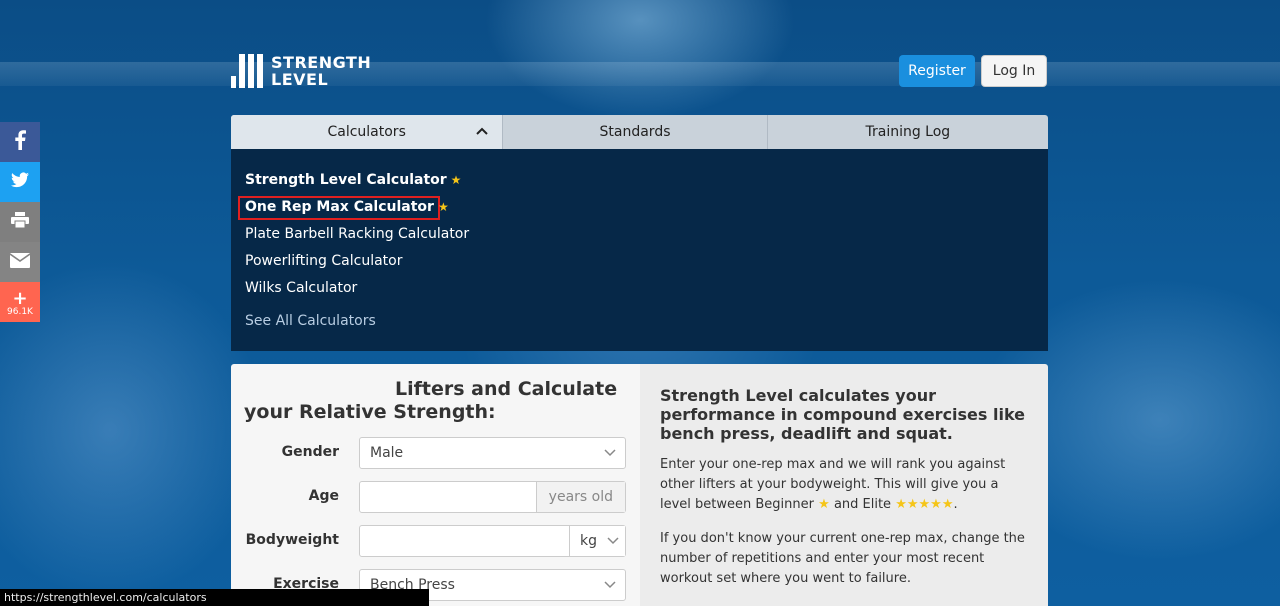  What do you see at coordinates (640, 74) in the screenshot?
I see `barbell-background` at bounding box center [640, 74].